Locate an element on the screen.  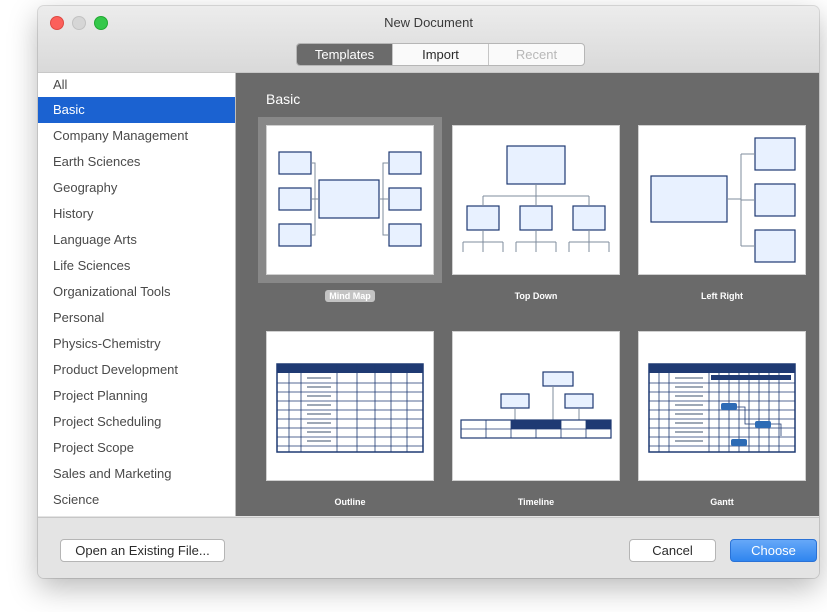
window-title: New Document is located at coordinates (428, 22).